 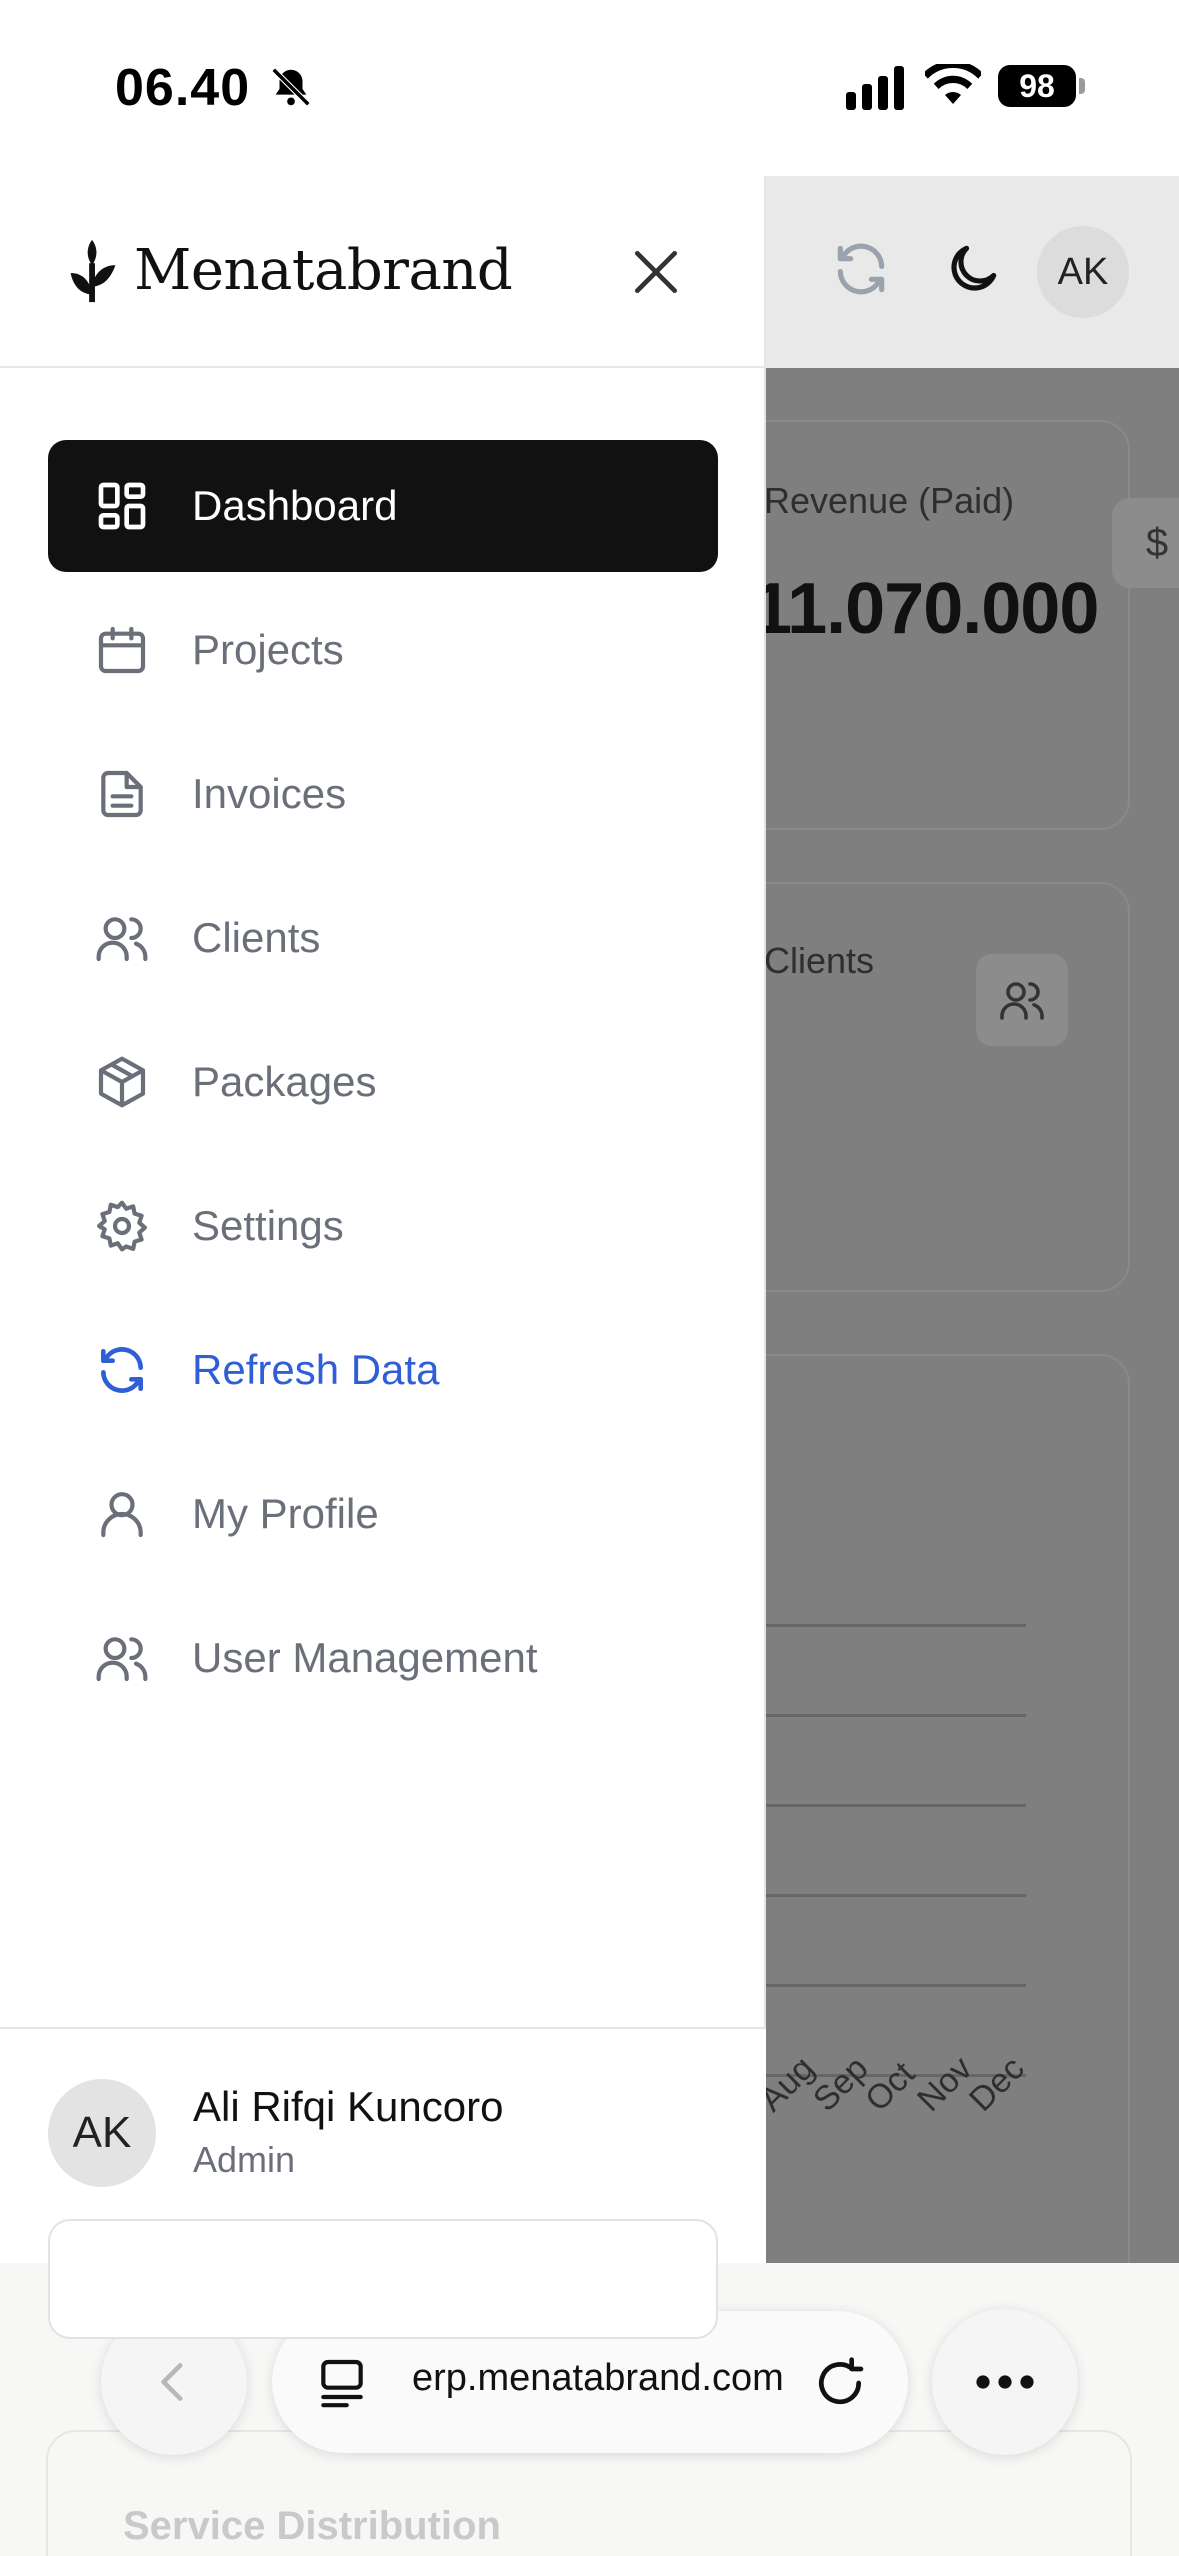 What do you see at coordinates (122, 1226) in the screenshot?
I see `gear-icon` at bounding box center [122, 1226].